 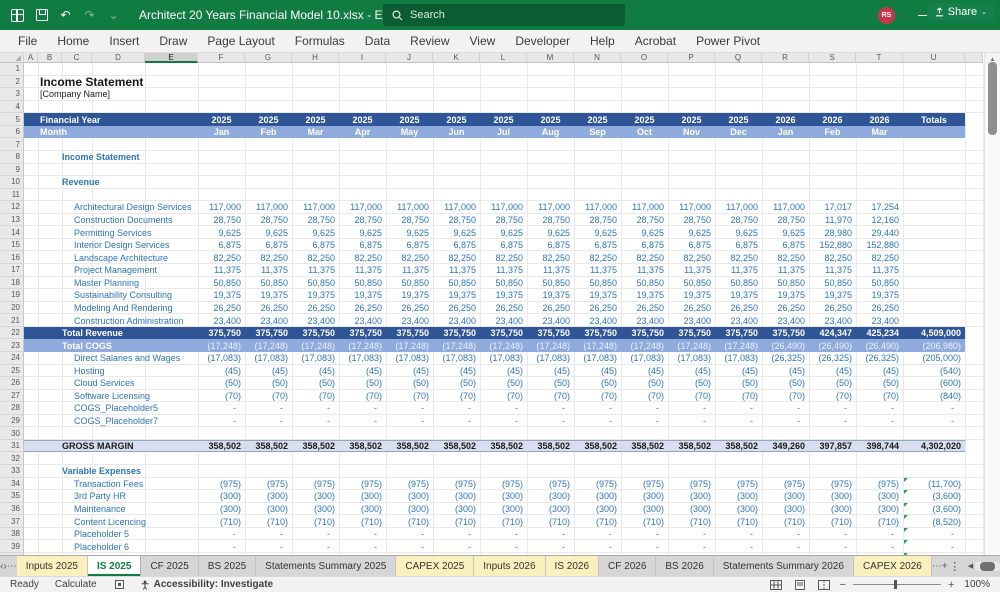 What do you see at coordinates (597, 132) in the screenshot?
I see `cell-value: Sep` at bounding box center [597, 132].